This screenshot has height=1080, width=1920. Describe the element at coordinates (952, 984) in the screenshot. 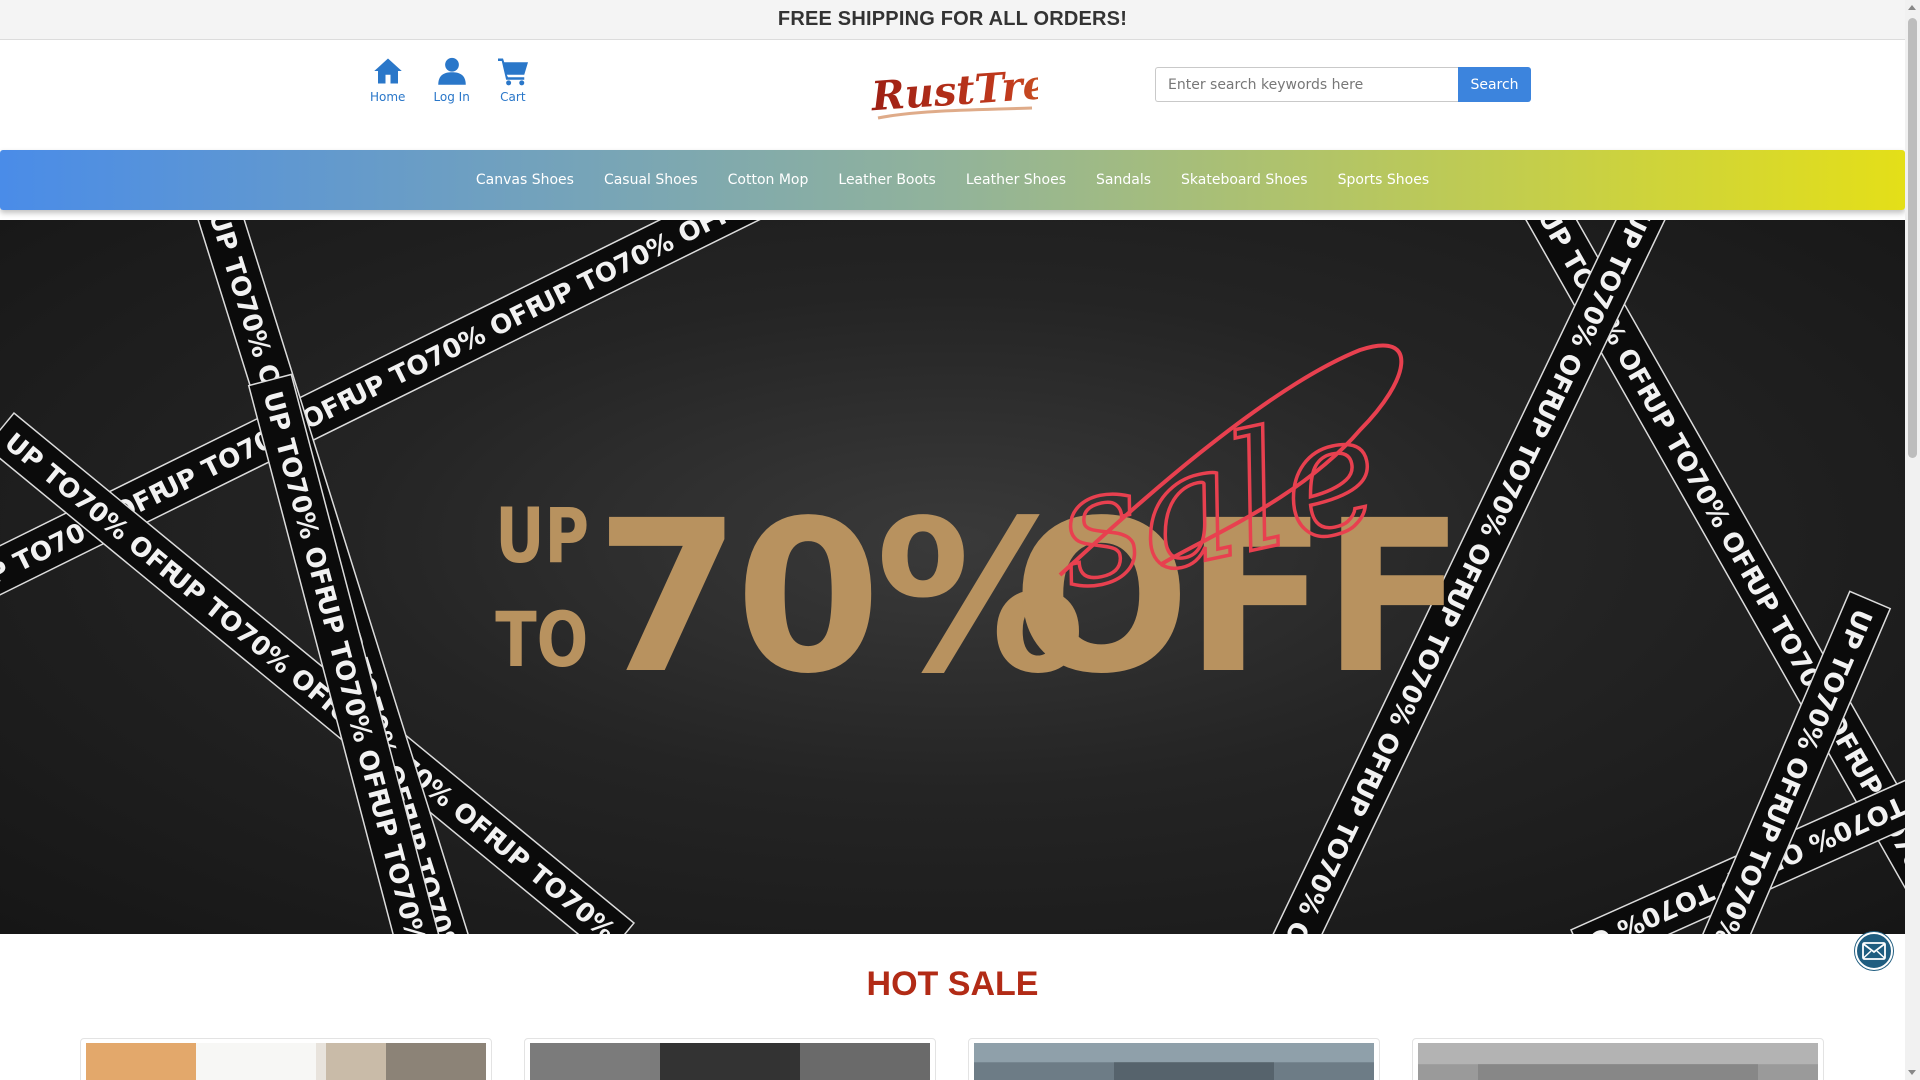

I see `hot-sale-title: HOT SALE` at that location.